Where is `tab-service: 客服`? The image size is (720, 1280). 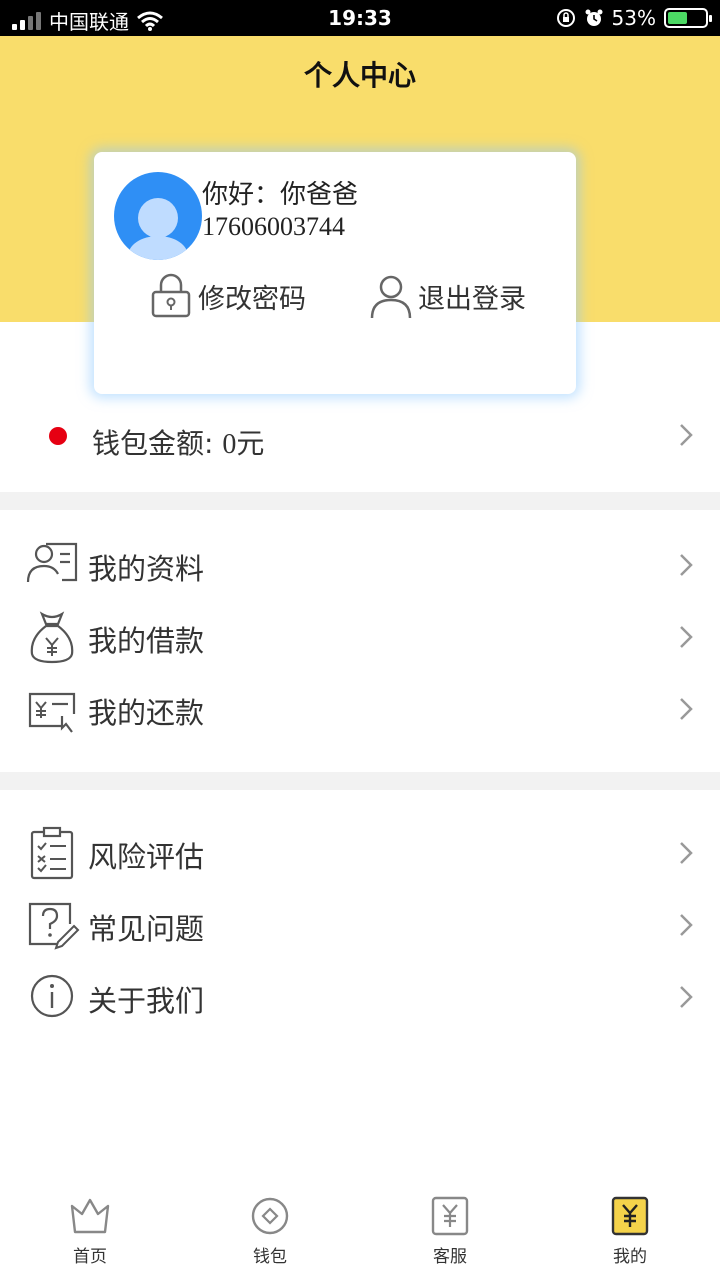 tab-service: 客服 is located at coordinates (450, 1230).